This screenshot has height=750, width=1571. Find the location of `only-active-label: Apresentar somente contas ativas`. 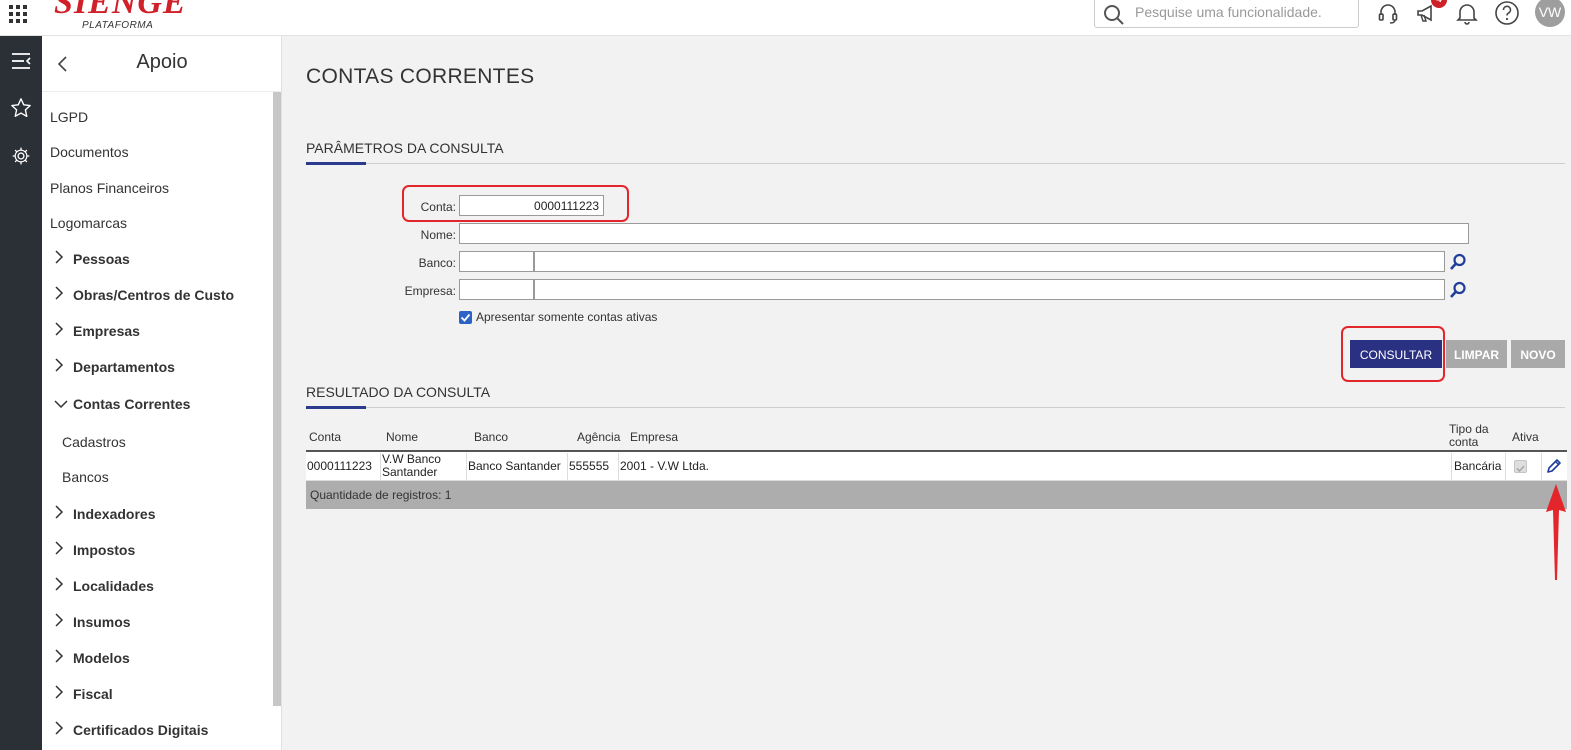

only-active-label: Apresentar somente contas ativas is located at coordinates (566, 317).